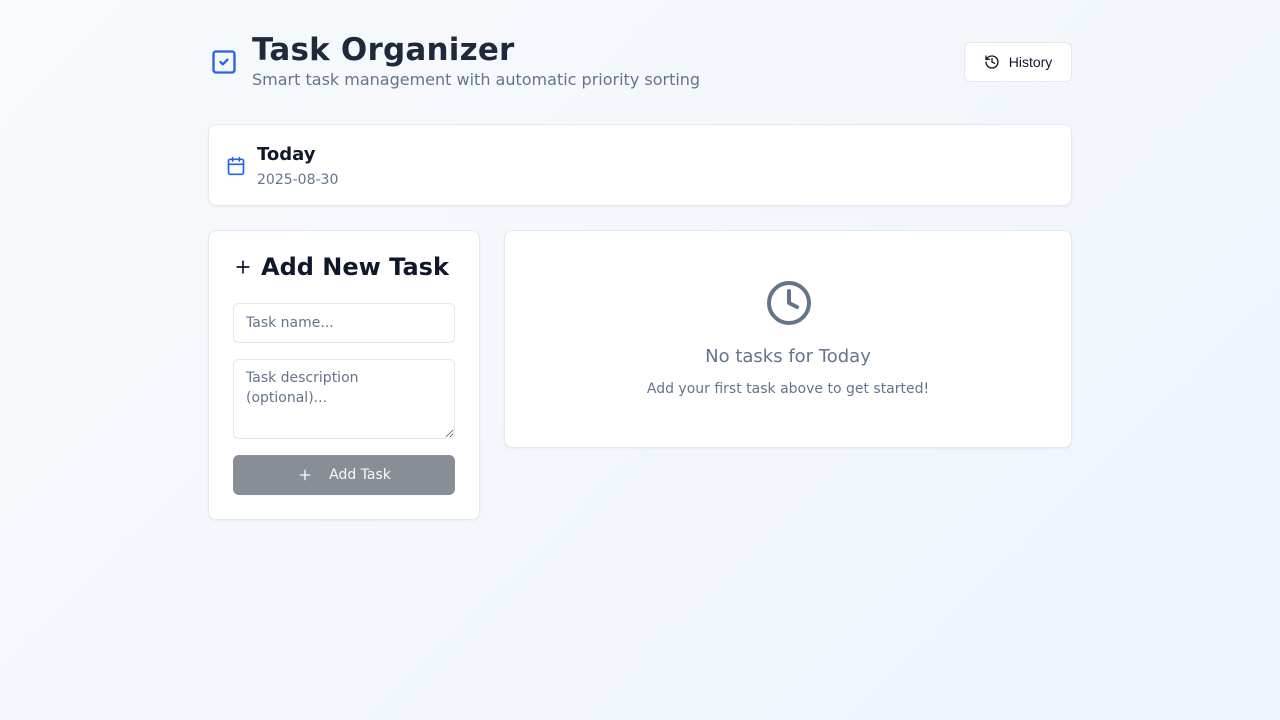  I want to click on history-icon, so click(992, 62).